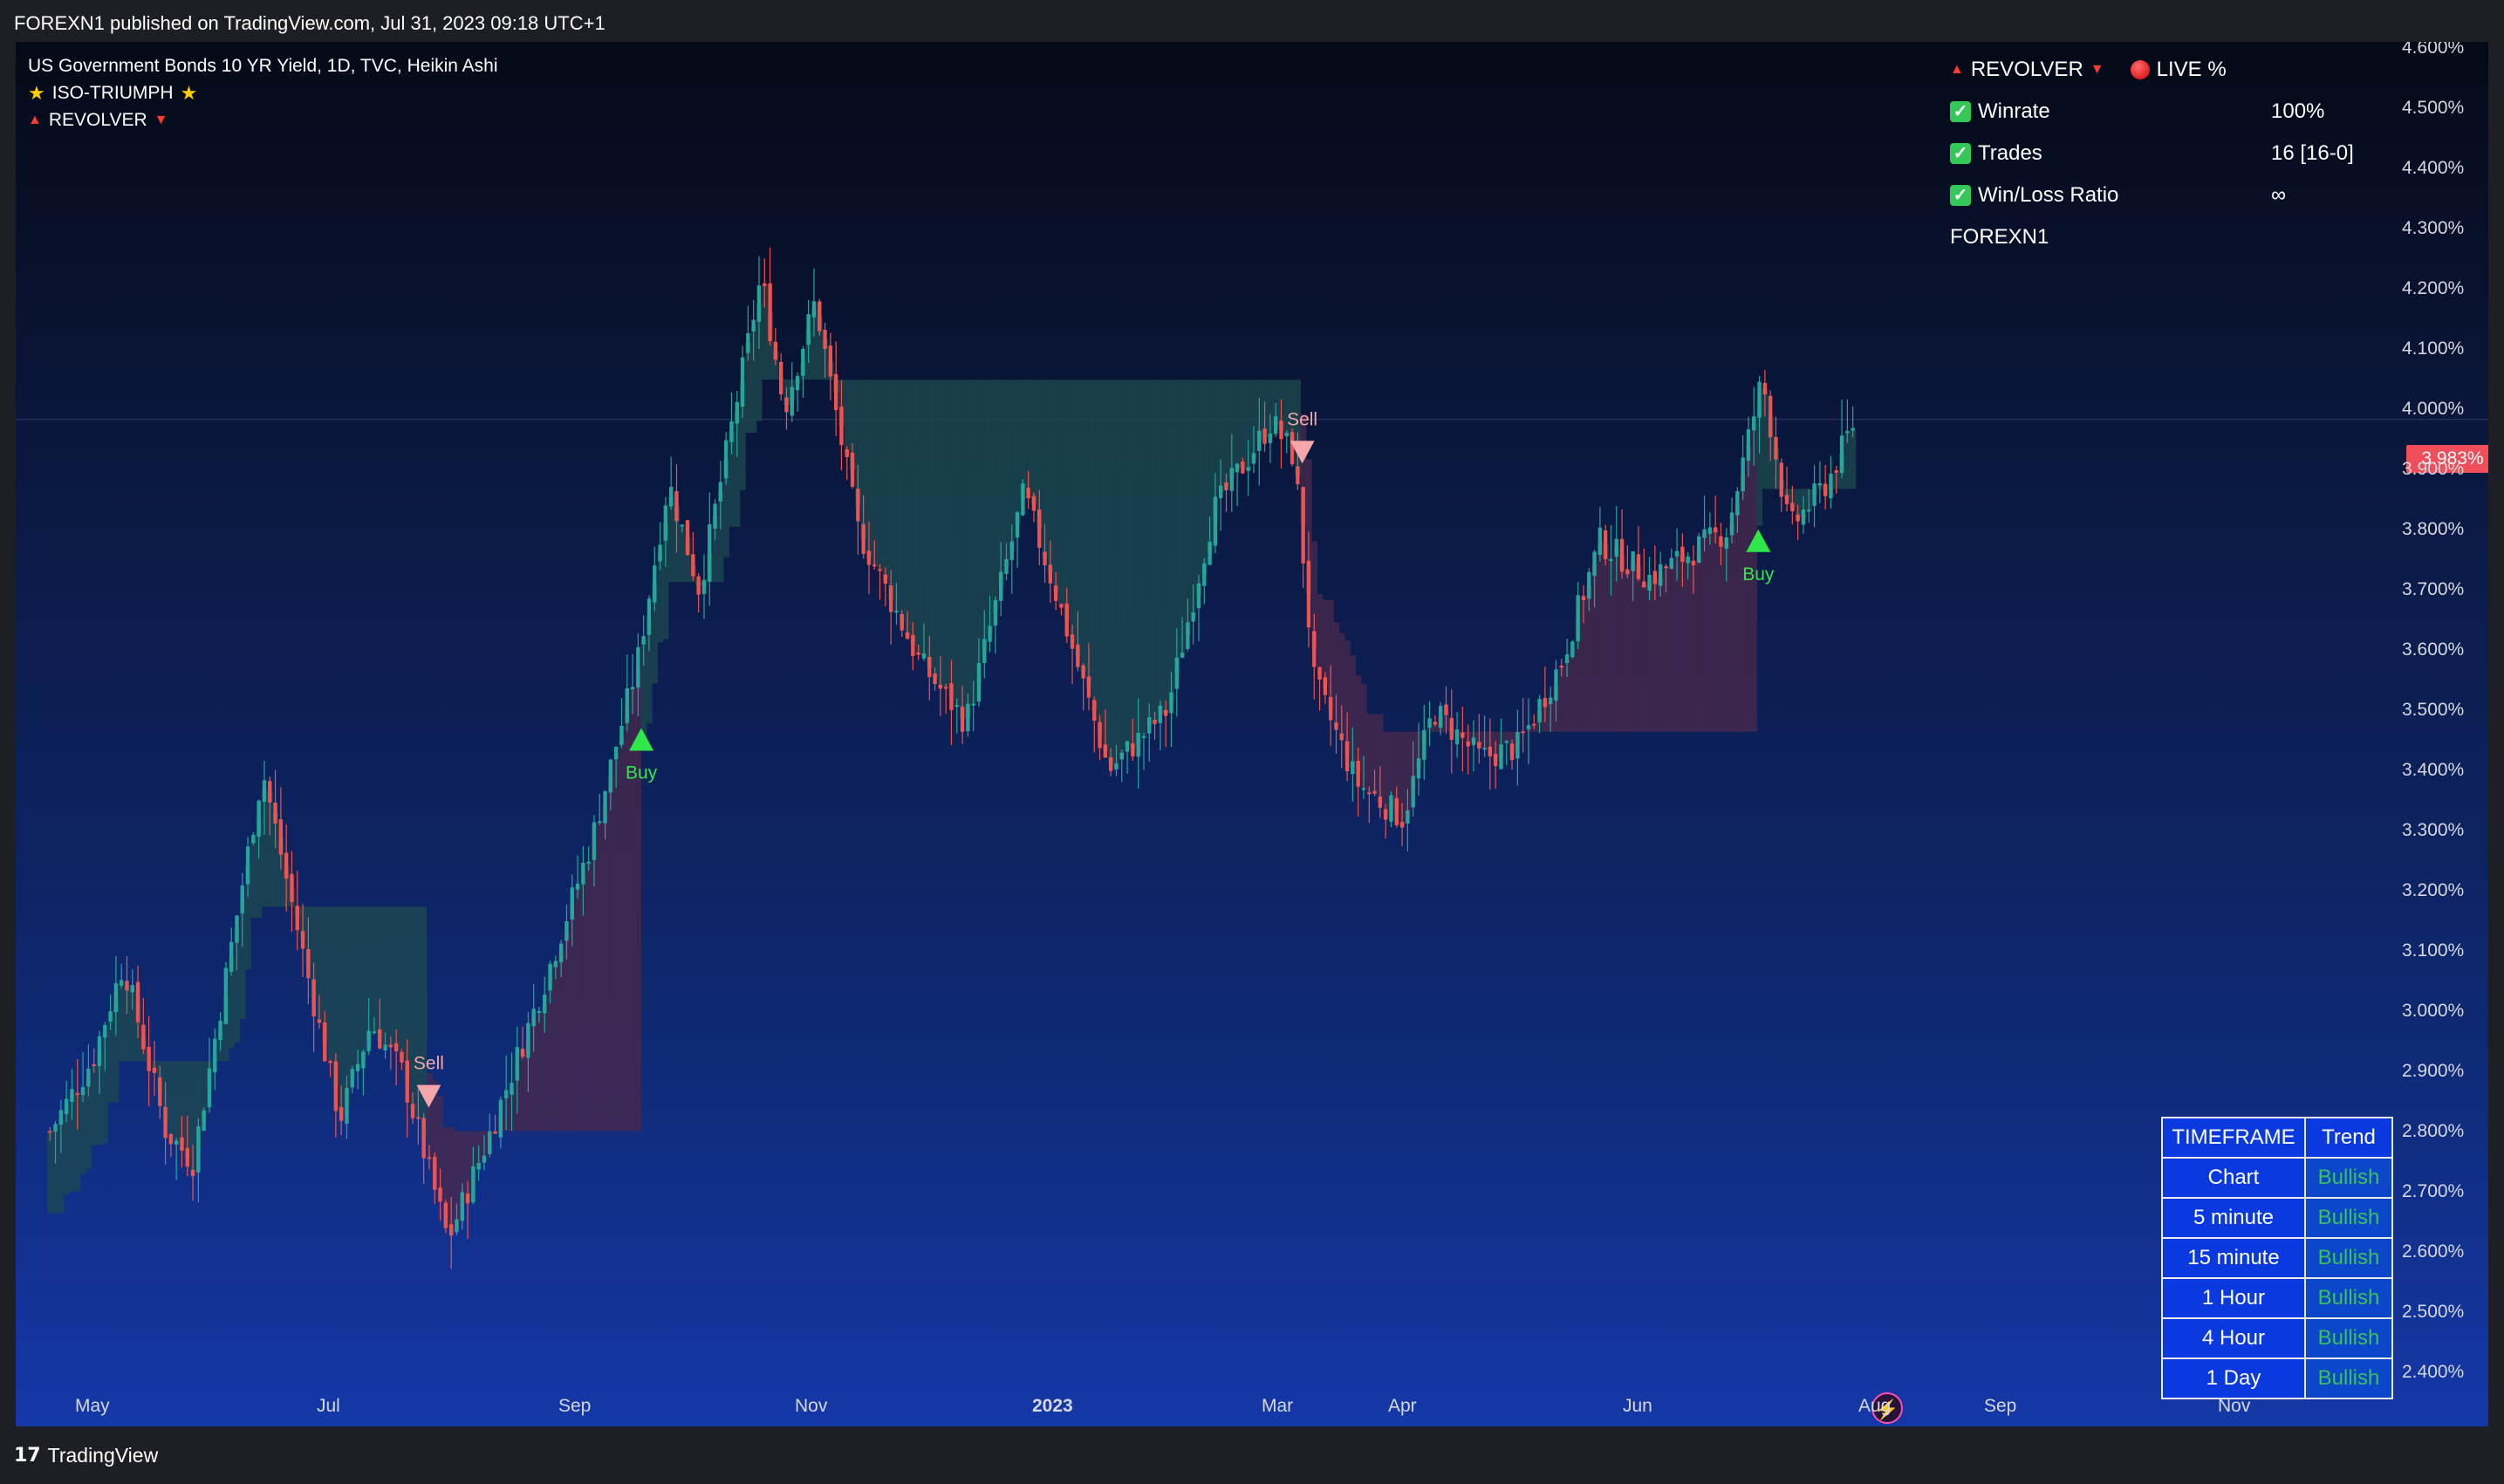  What do you see at coordinates (2433, 168) in the screenshot?
I see `y-axis-tick: 4.400%` at bounding box center [2433, 168].